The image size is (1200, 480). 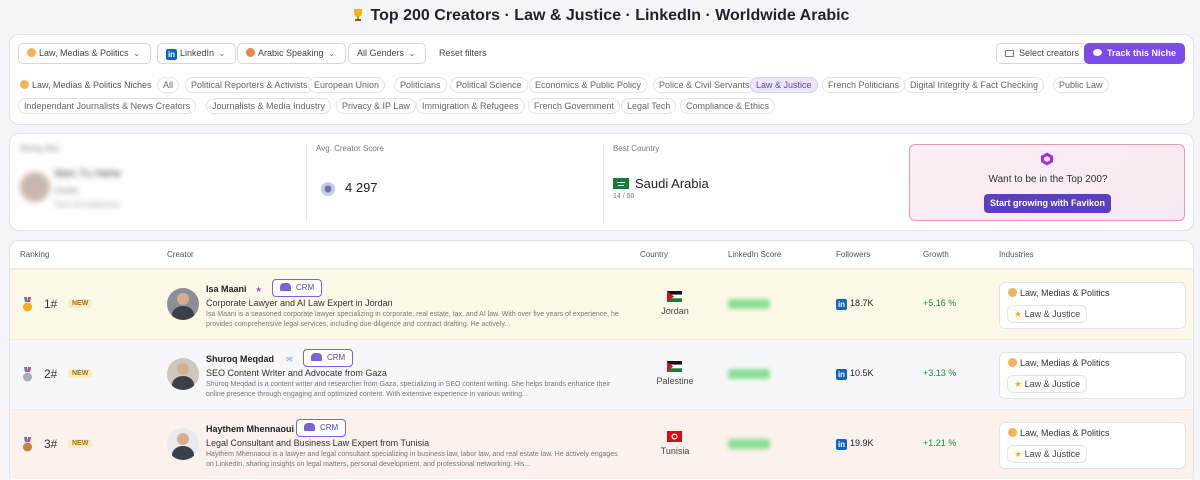 What do you see at coordinates (674, 366) in the screenshot?
I see `palestine-flag-icon` at bounding box center [674, 366].